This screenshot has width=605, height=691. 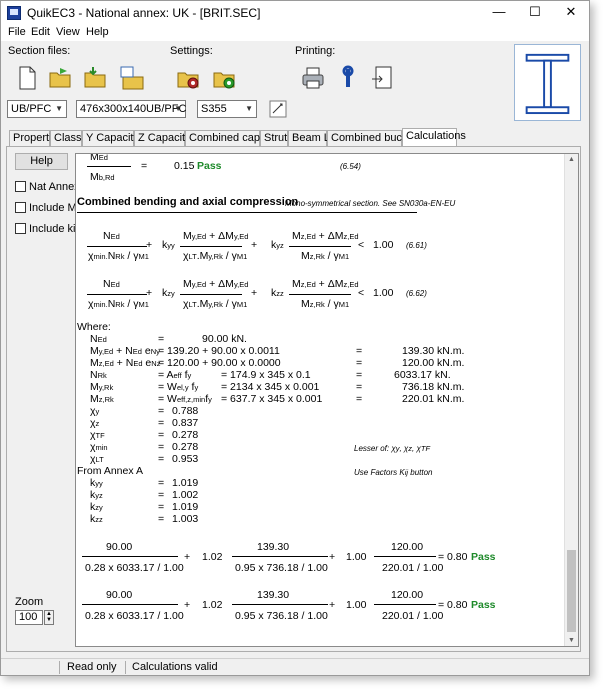 I want to click on menu-bar: File Edit View Help, so click(x=295, y=33).